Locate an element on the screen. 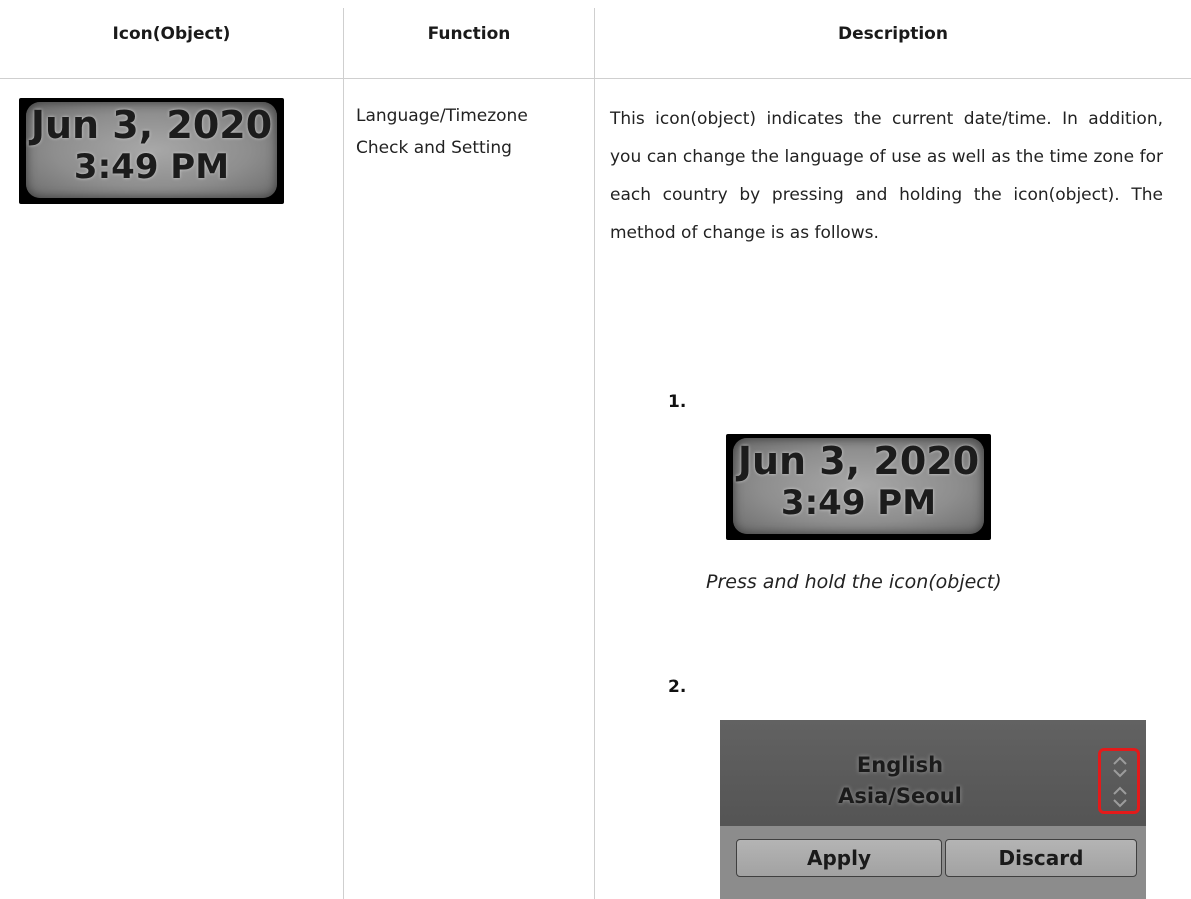 This screenshot has height=899, width=1191. step-1-clock-face: Jun 3, 2020 3:49 PM is located at coordinates (858, 486).